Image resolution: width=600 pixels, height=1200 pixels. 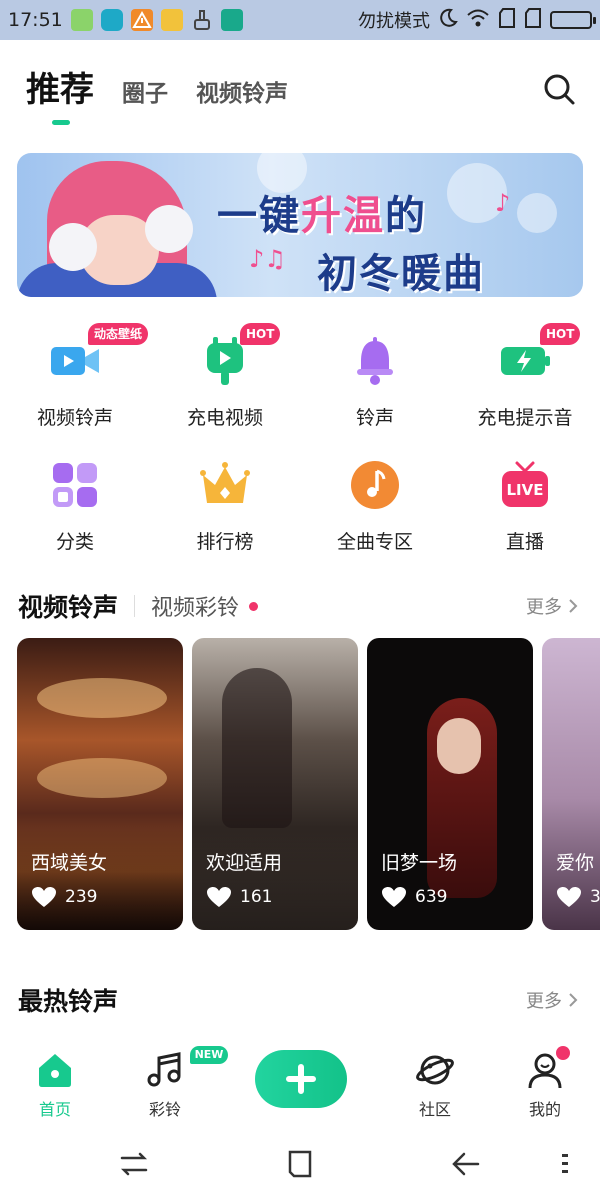 I want to click on music-note-decoration: ♪, so click(x=503, y=203).